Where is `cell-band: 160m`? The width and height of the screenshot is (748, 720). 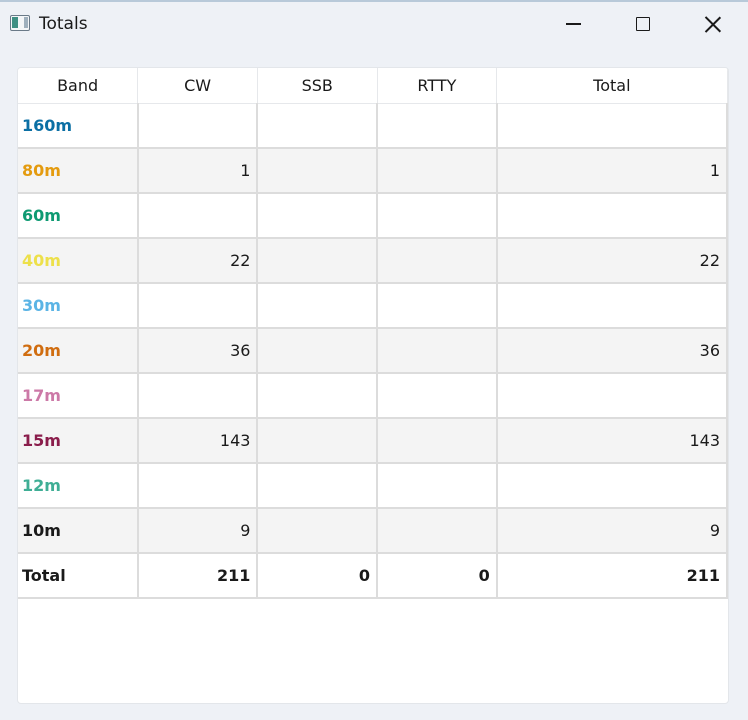 cell-band: 160m is located at coordinates (78, 126).